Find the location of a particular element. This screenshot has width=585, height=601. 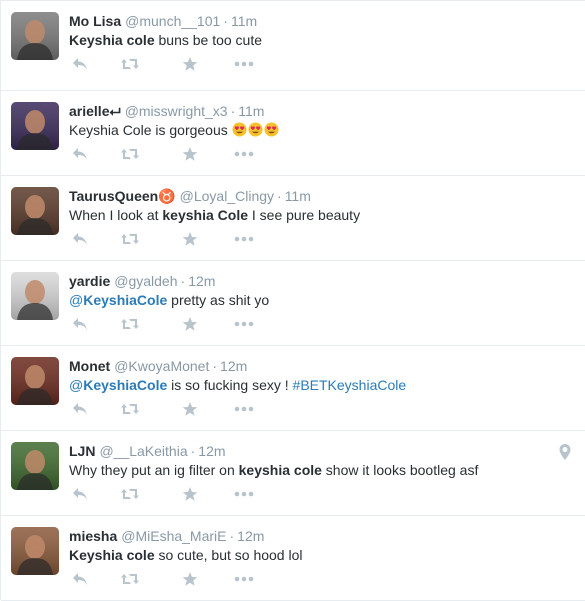

tweet-header: LJN @__LaKeithia · 12m is located at coordinates (147, 451).